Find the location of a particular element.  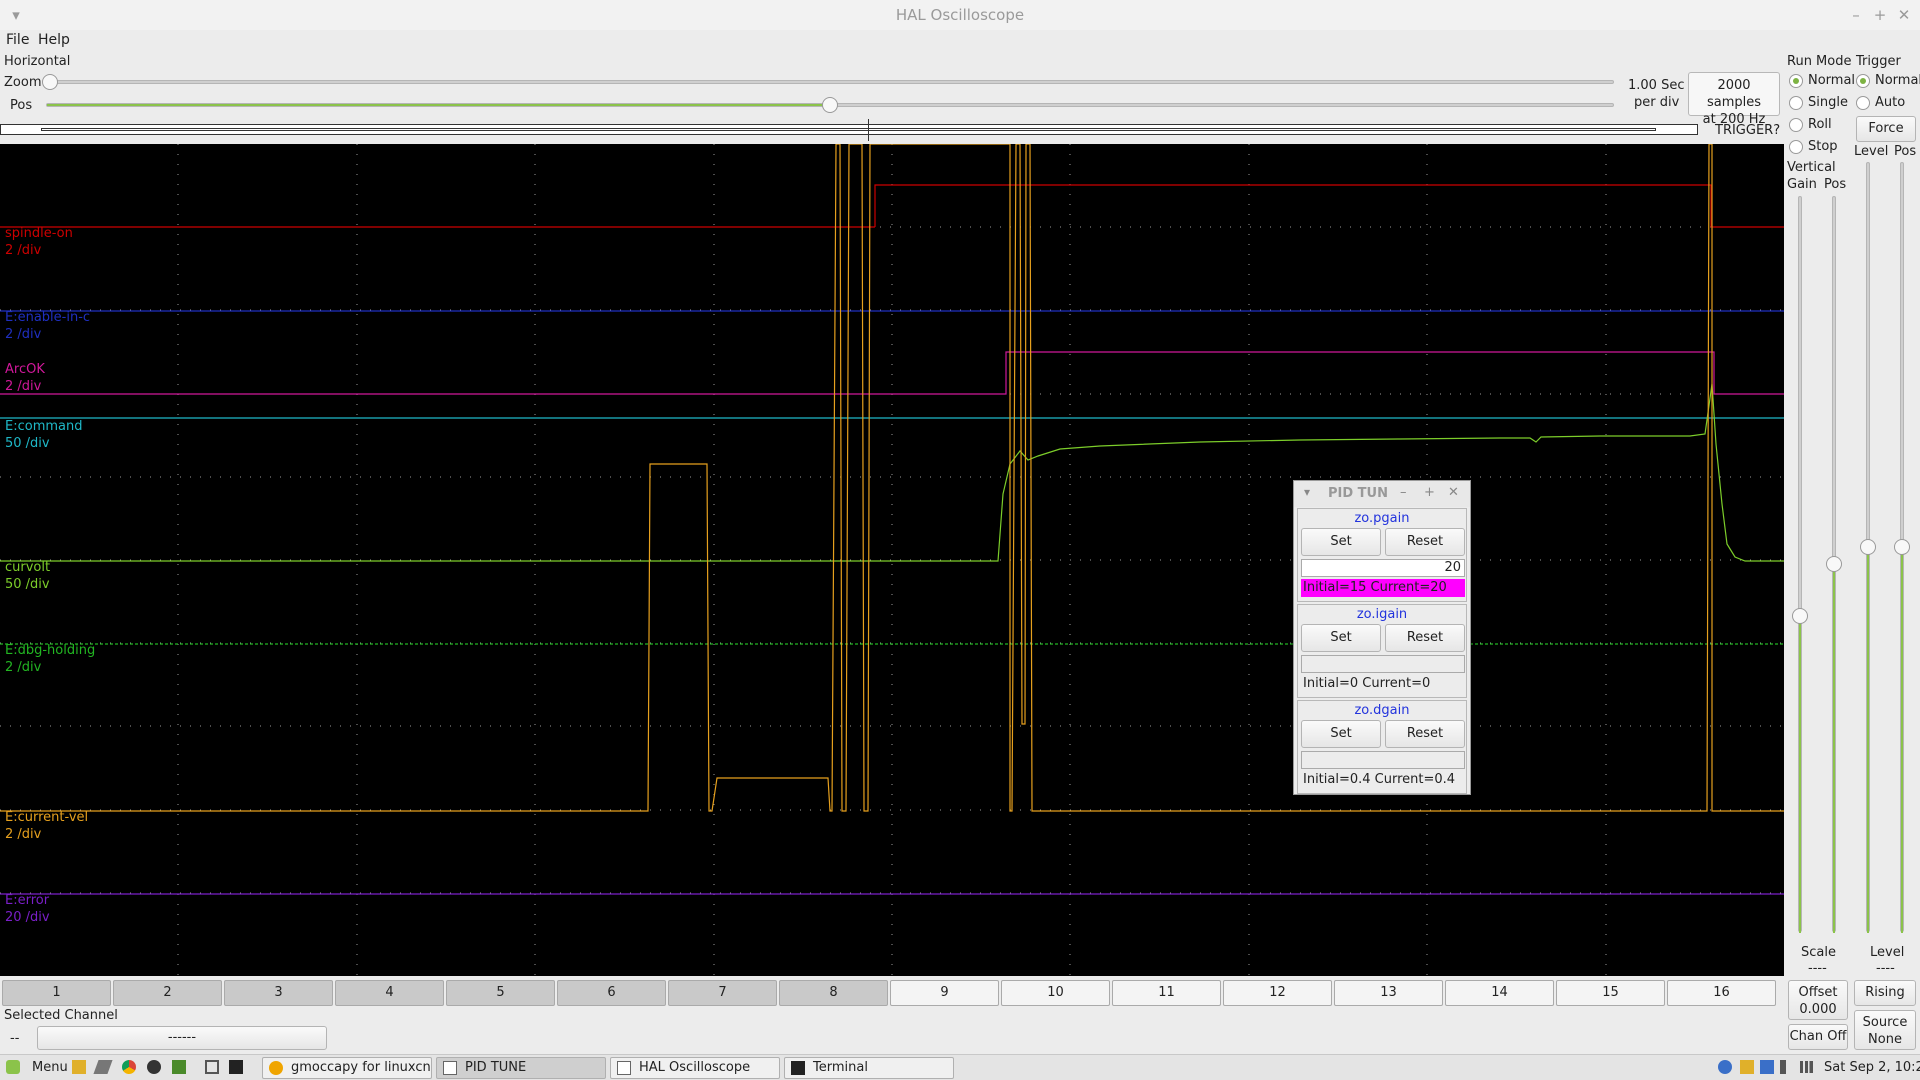

channel-button-14: 14 is located at coordinates (1499, 993).